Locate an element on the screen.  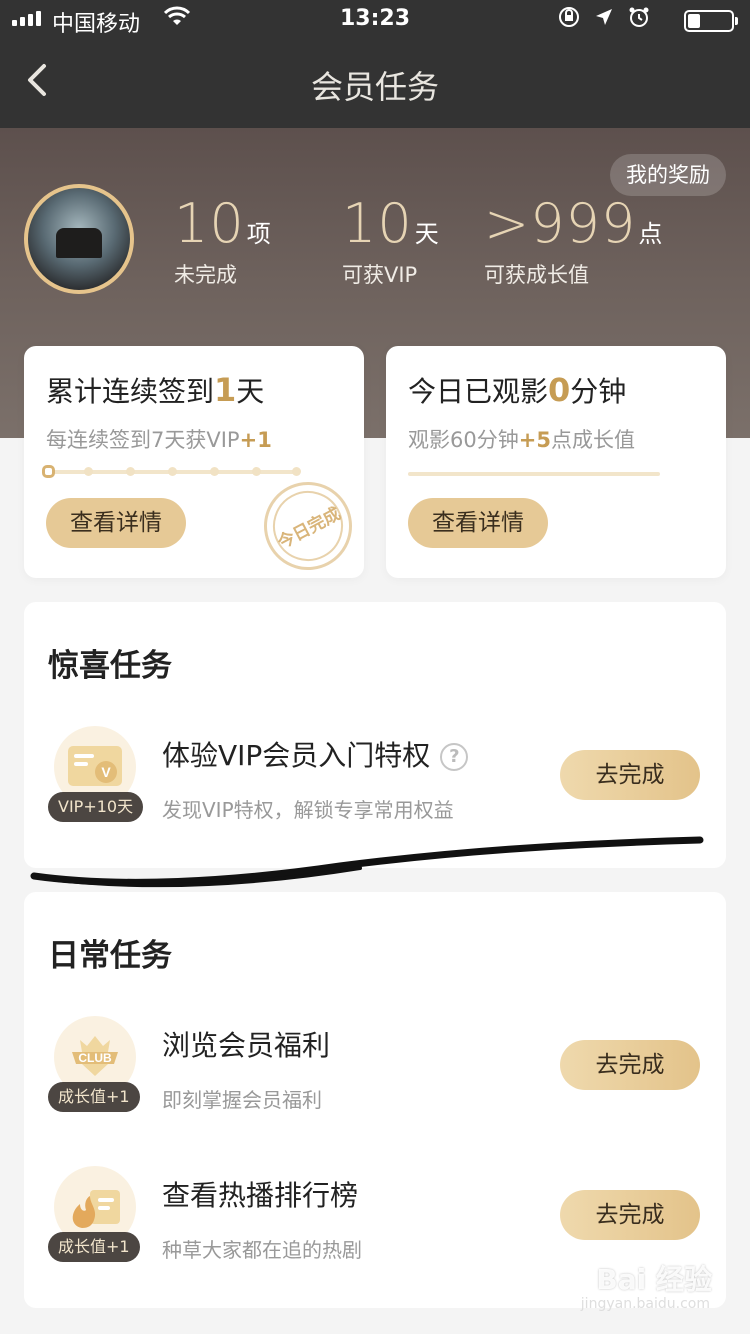
task-name: 浏览会员福利 is located at coordinates (246, 1045).